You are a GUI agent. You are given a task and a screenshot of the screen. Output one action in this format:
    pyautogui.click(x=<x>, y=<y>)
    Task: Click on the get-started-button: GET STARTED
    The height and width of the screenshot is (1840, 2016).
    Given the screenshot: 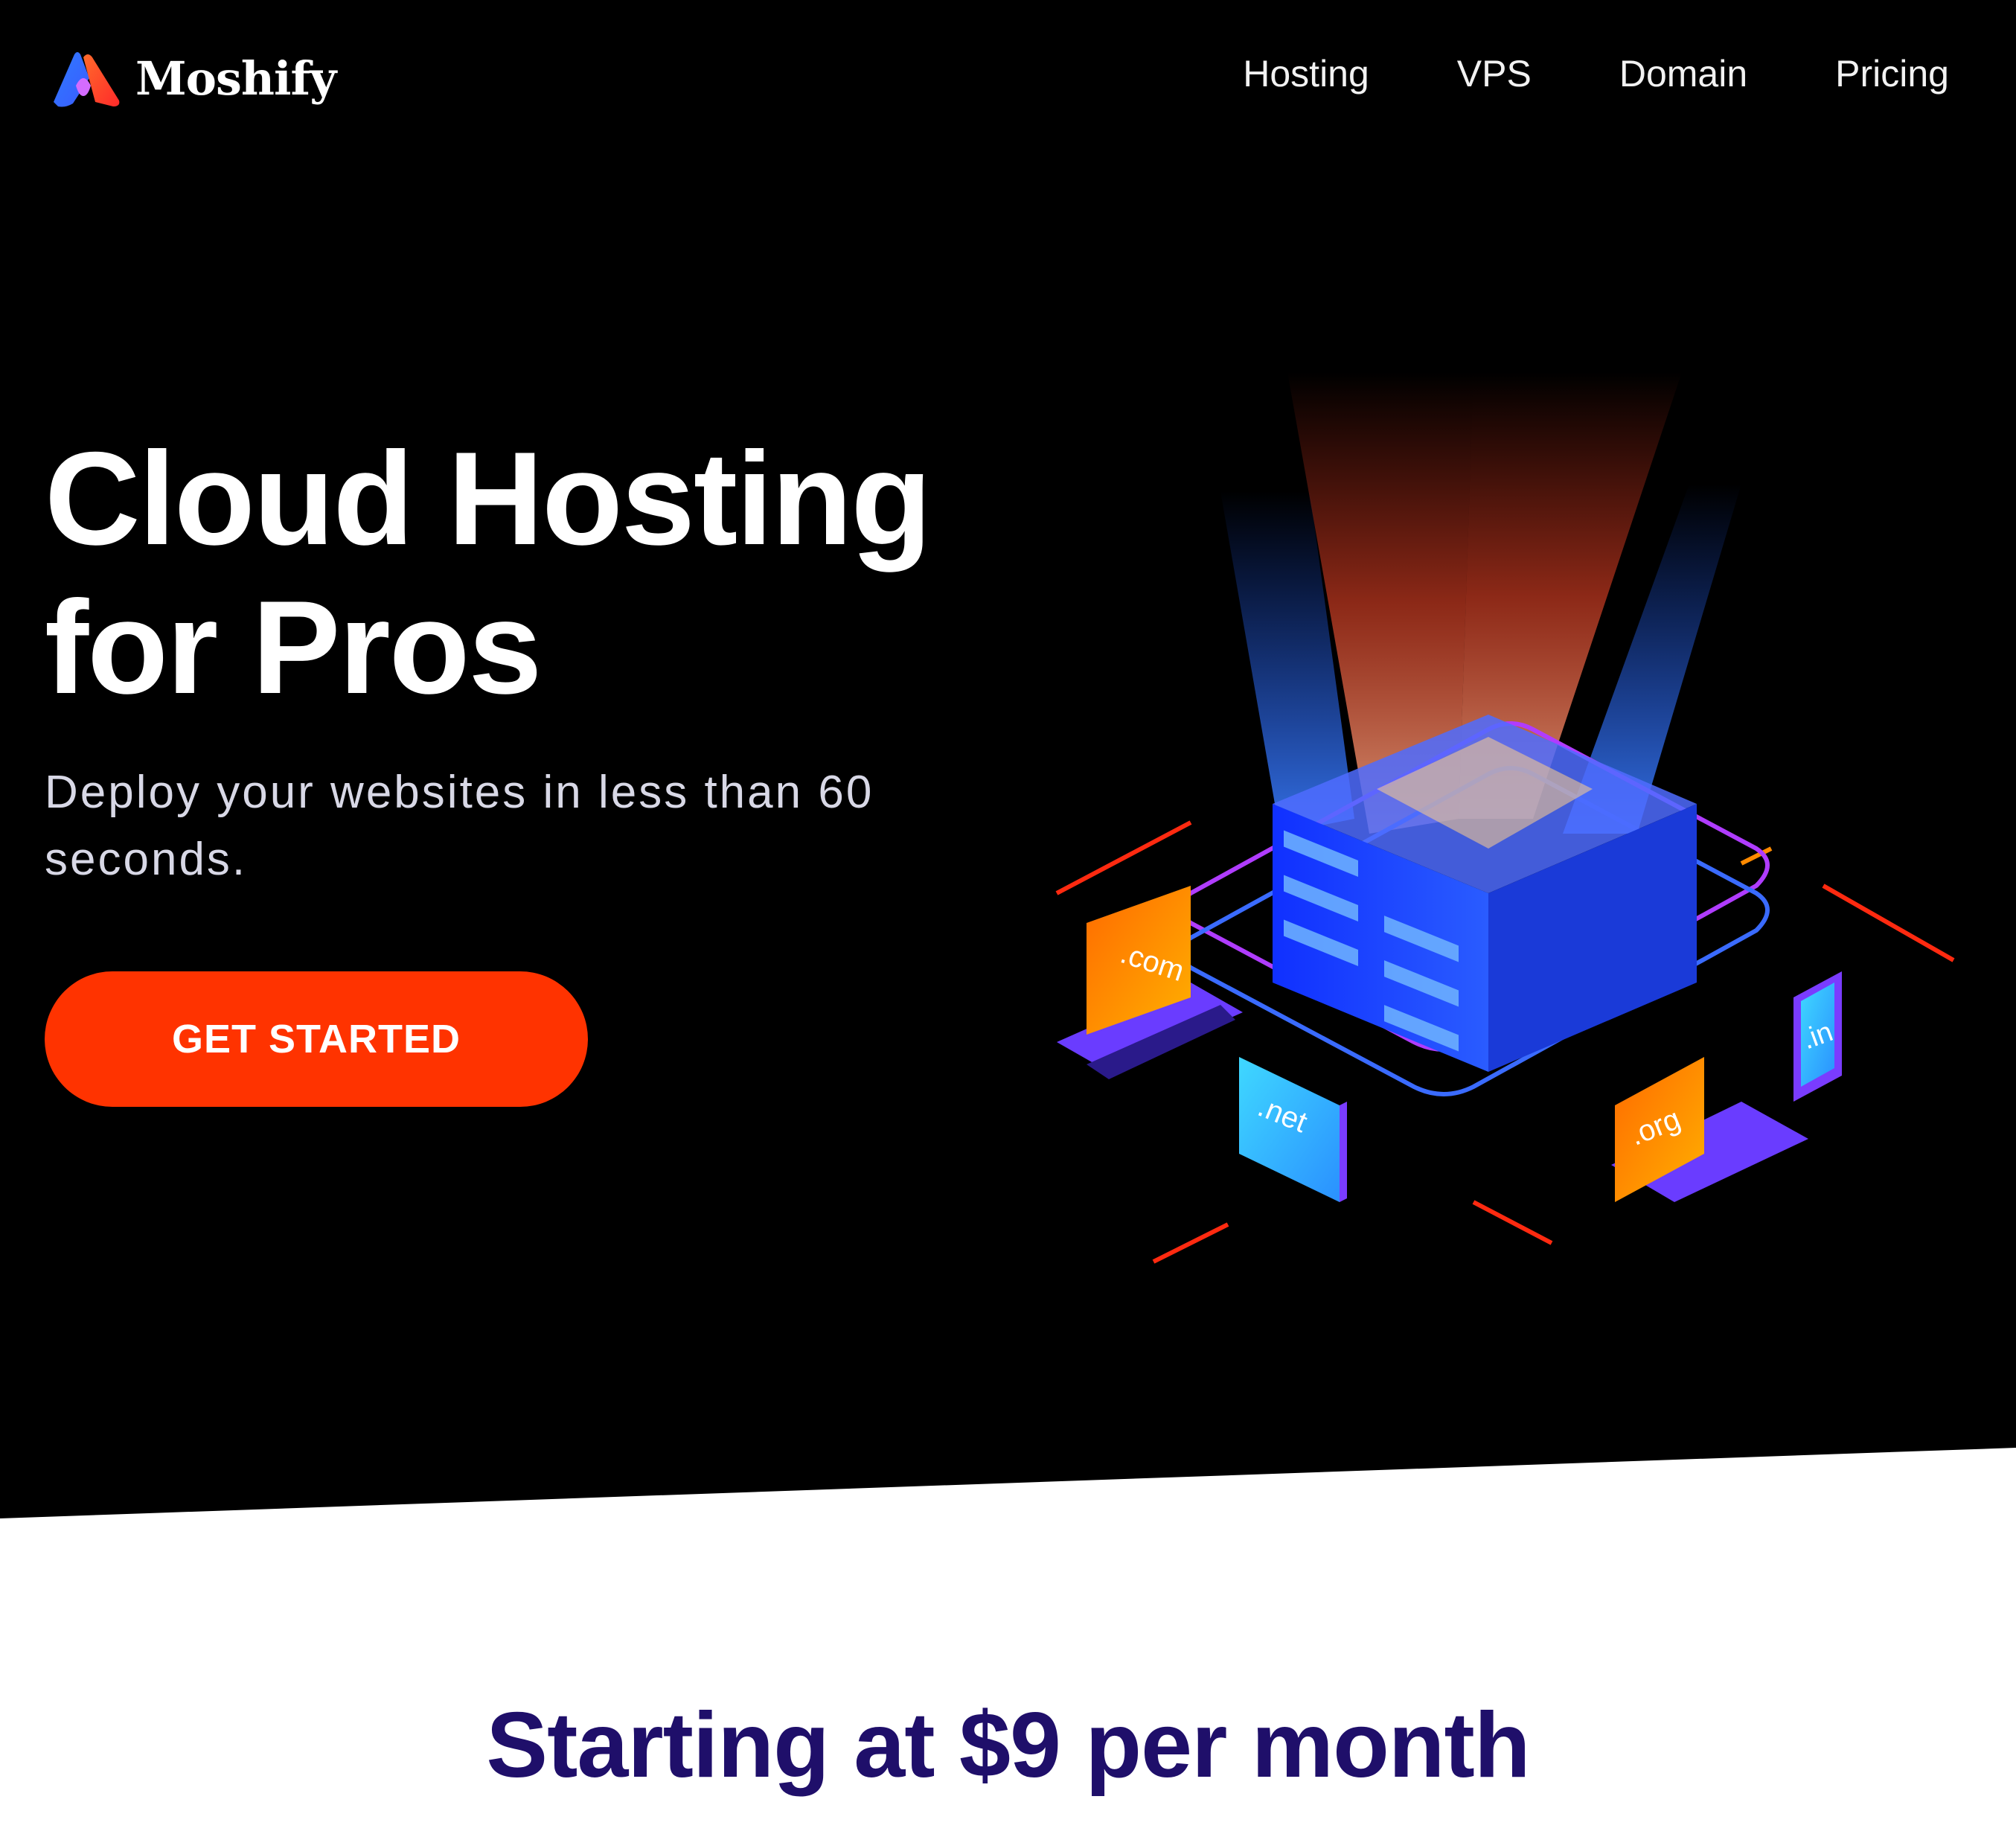 What is the action you would take?
    pyautogui.click(x=316, y=1039)
    